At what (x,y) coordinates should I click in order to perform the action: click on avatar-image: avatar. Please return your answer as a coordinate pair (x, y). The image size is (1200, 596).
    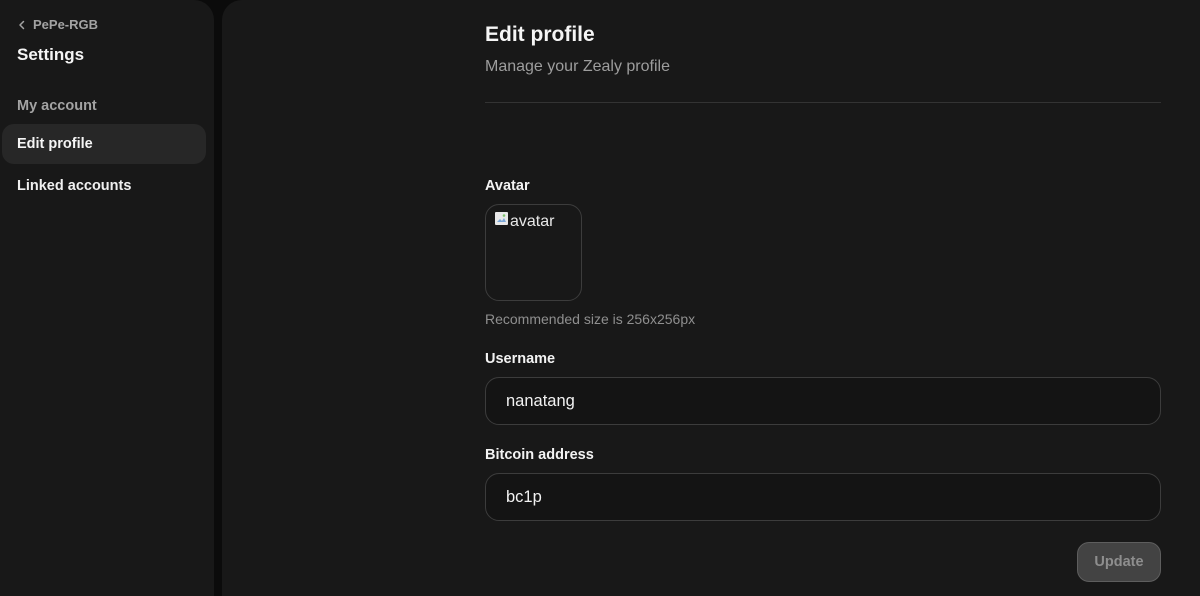
    Looking at the image, I should click on (537, 221).